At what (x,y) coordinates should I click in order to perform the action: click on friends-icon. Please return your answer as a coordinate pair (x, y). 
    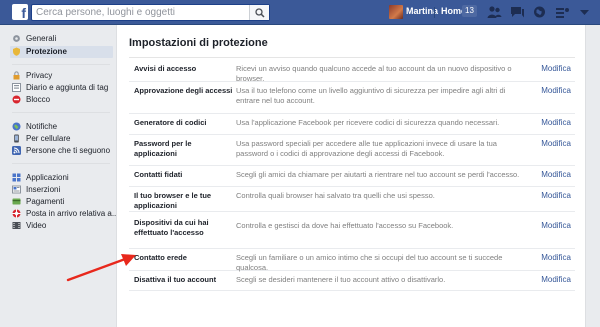
    Looking at the image, I should click on (494, 12).